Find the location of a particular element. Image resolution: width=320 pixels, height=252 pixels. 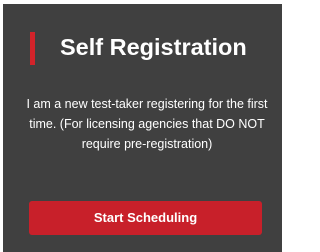

start-scheduling-button: Start Scheduling is located at coordinates (145, 218).